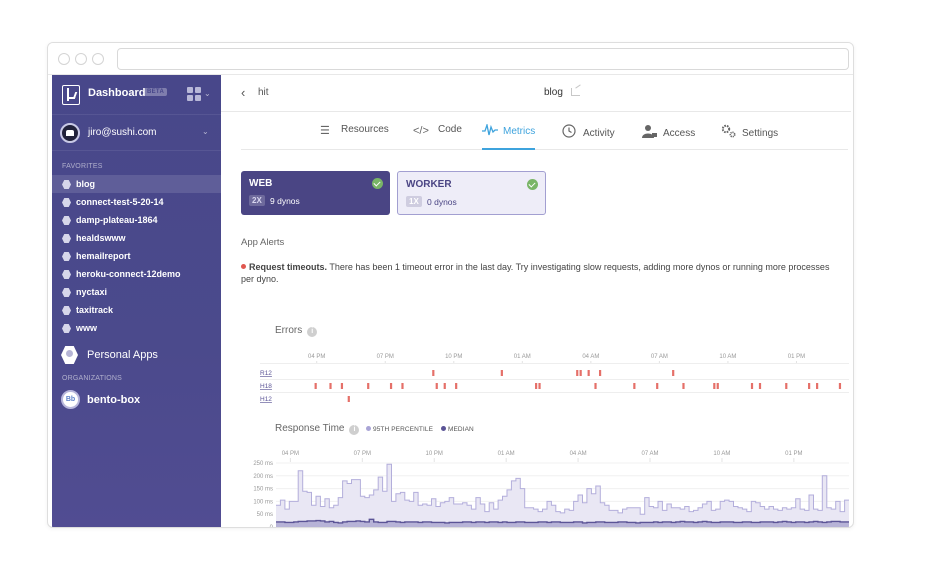 This screenshot has height=570, width=931. Describe the element at coordinates (721, 454) in the screenshot. I see `x-tick-label: 10 AM` at that location.